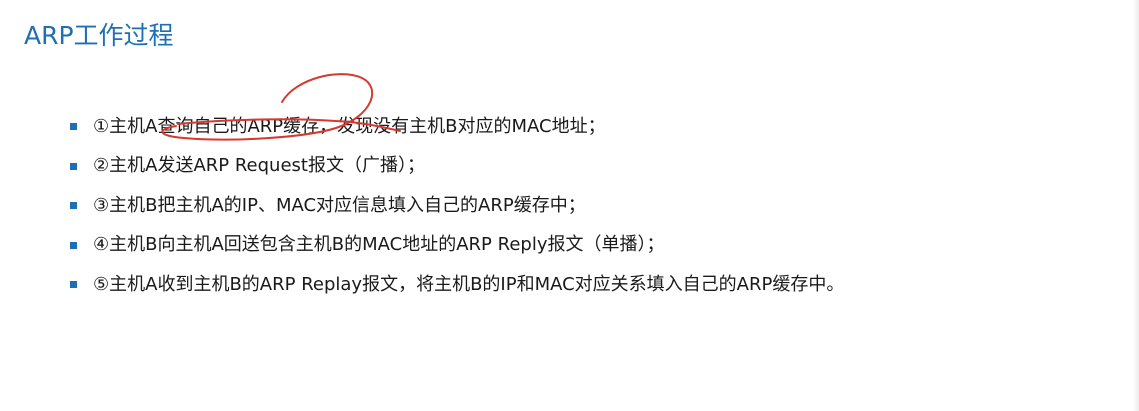 The height and width of the screenshot is (411, 1139). Describe the element at coordinates (99, 35) in the screenshot. I see `slide-title: ARP工作过程` at that location.